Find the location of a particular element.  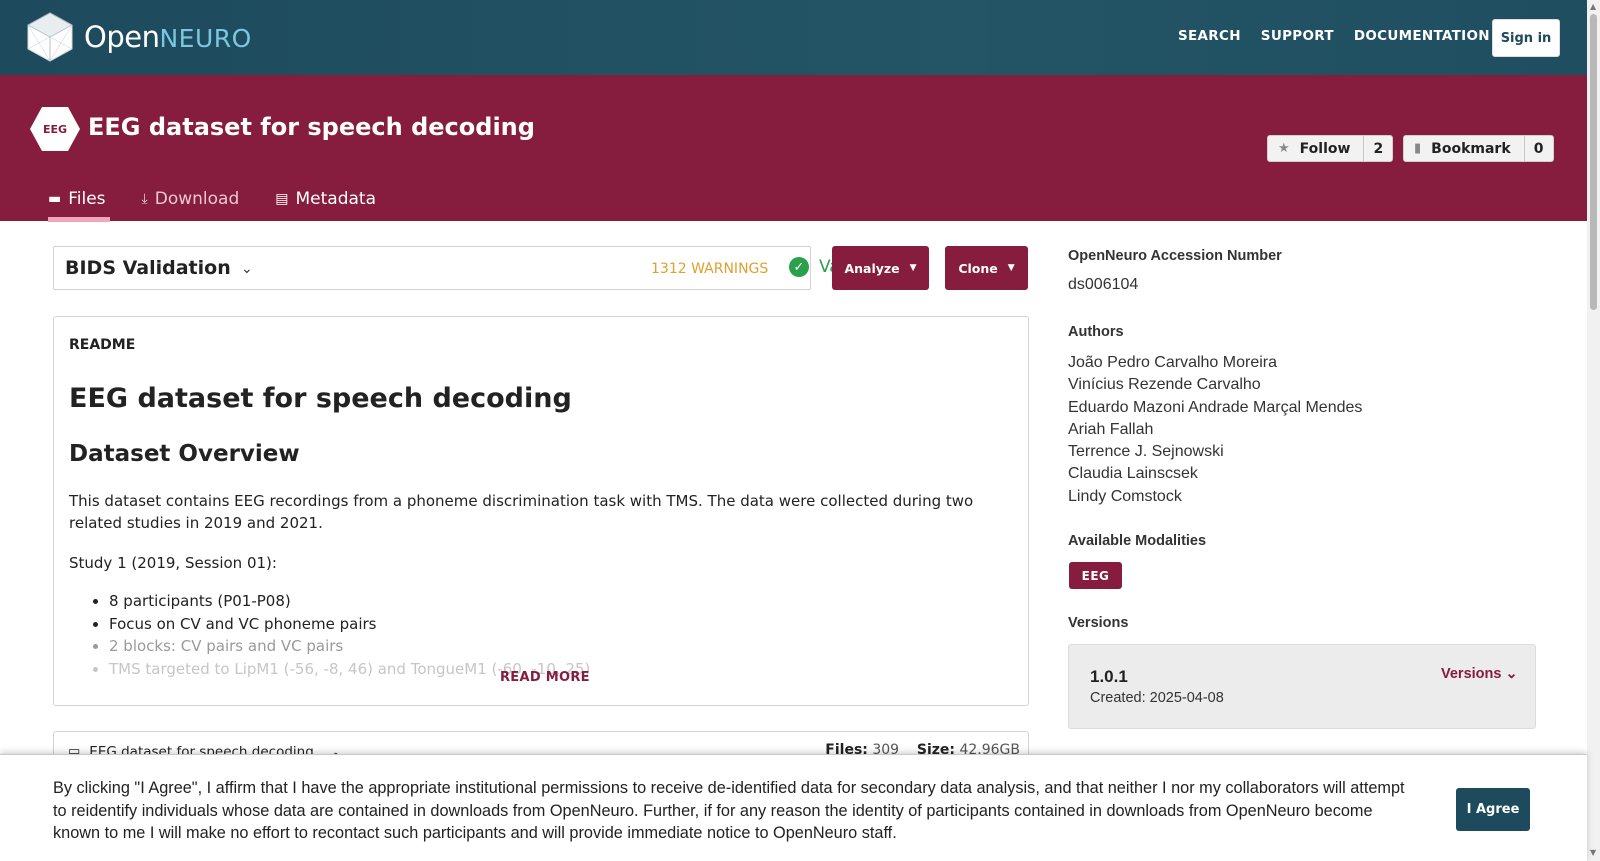

bookmark-icon: ▮ is located at coordinates (1418, 148).